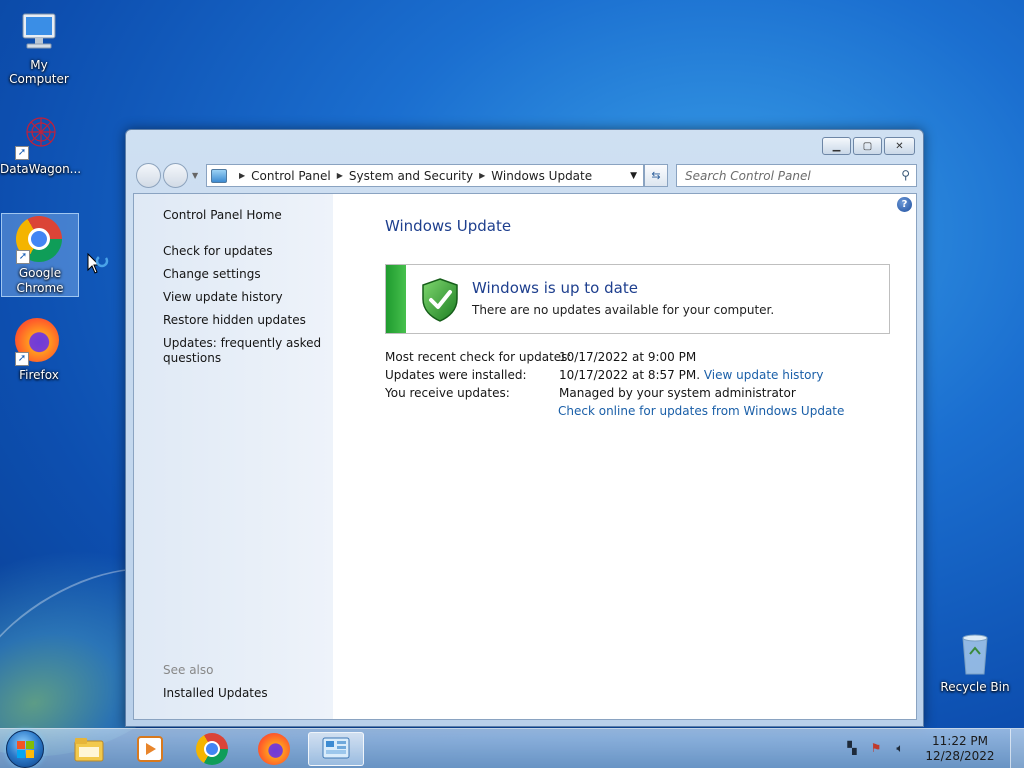 The width and height of the screenshot is (1024, 768). Describe the element at coordinates (541, 176) in the screenshot. I see `breadcrumb-windows-update: Windows Update` at that location.